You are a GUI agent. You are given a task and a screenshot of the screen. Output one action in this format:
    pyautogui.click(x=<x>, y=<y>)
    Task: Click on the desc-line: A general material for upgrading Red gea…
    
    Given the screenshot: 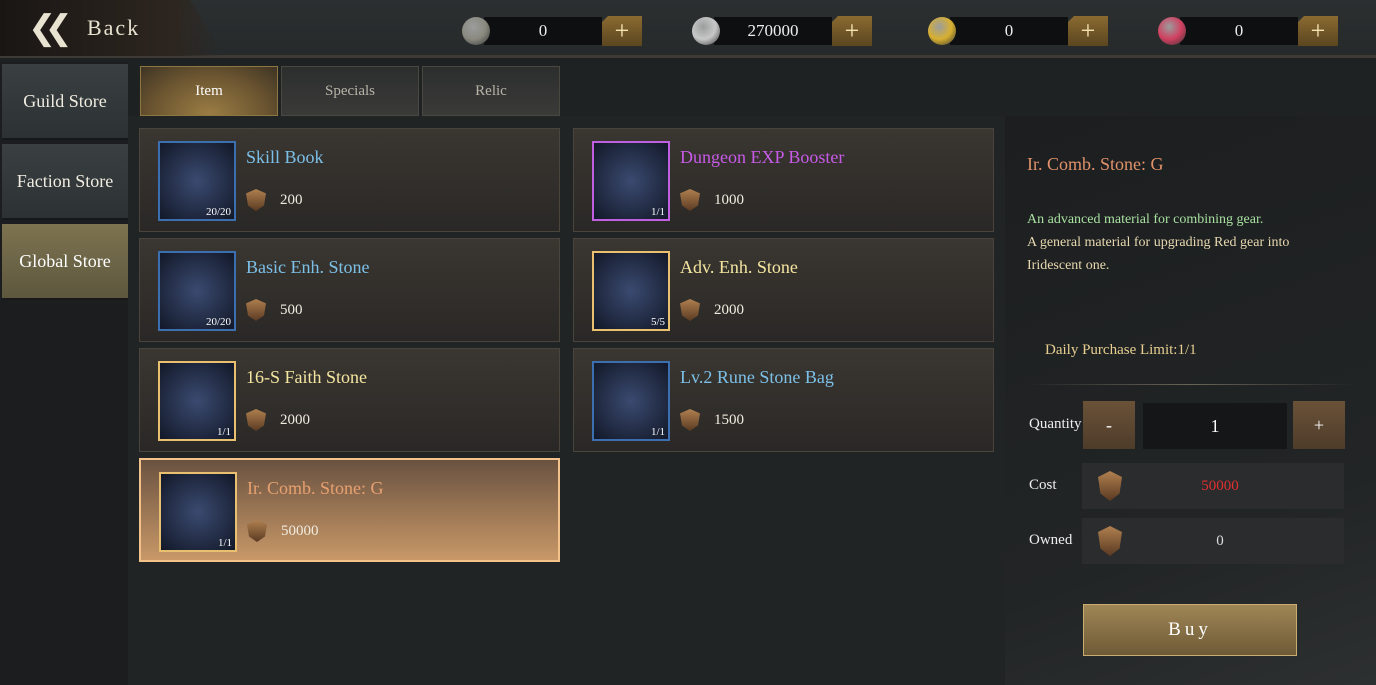 What is the action you would take?
    pyautogui.click(x=1158, y=254)
    